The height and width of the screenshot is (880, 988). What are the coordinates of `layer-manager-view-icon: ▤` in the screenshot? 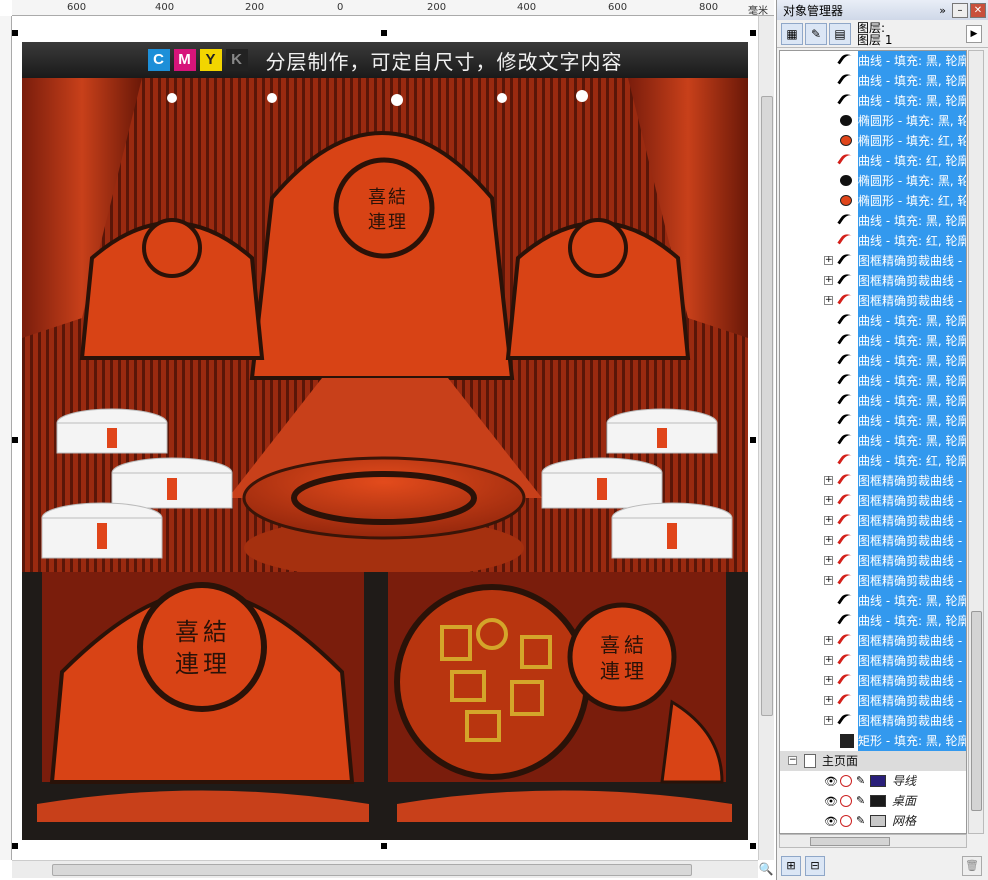 It's located at (840, 33).